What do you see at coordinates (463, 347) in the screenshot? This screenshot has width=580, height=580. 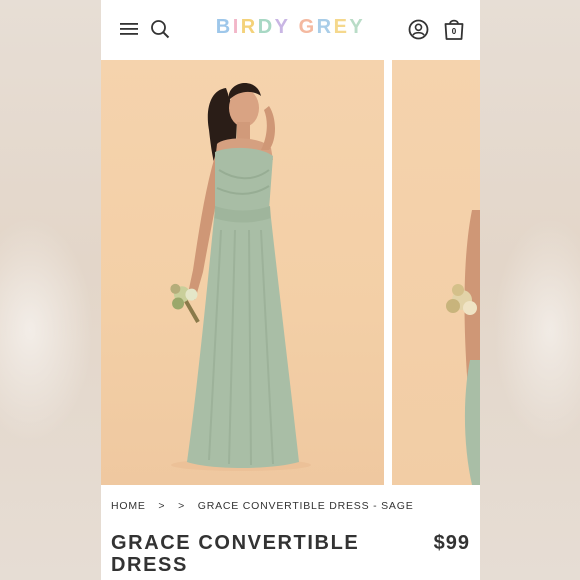 I see `model-in-dress-image` at bounding box center [463, 347].